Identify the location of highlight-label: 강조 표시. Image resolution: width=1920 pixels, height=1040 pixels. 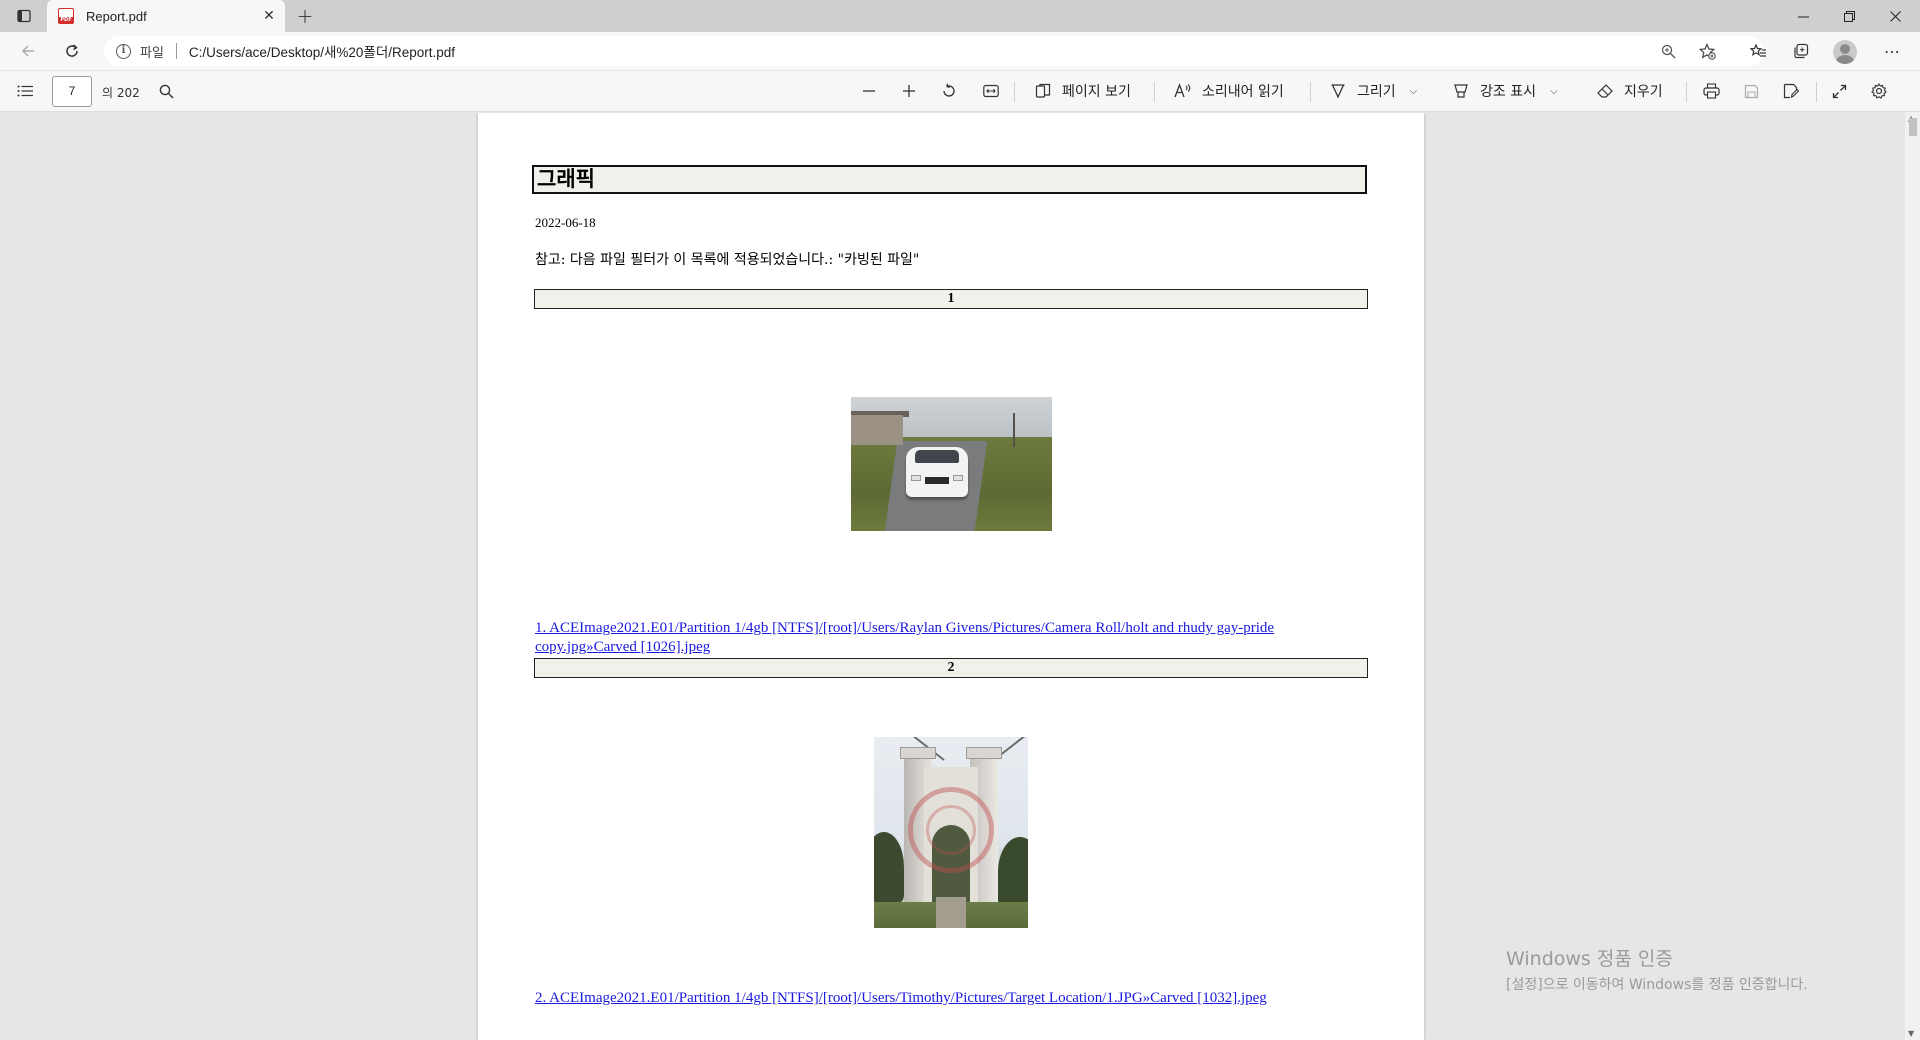
(1508, 92).